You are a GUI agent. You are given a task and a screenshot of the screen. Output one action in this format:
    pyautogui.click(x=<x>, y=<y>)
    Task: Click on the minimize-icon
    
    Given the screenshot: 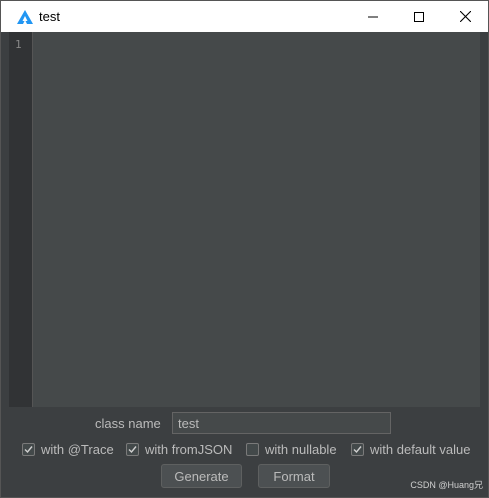 What is the action you would take?
    pyautogui.click(x=373, y=16)
    